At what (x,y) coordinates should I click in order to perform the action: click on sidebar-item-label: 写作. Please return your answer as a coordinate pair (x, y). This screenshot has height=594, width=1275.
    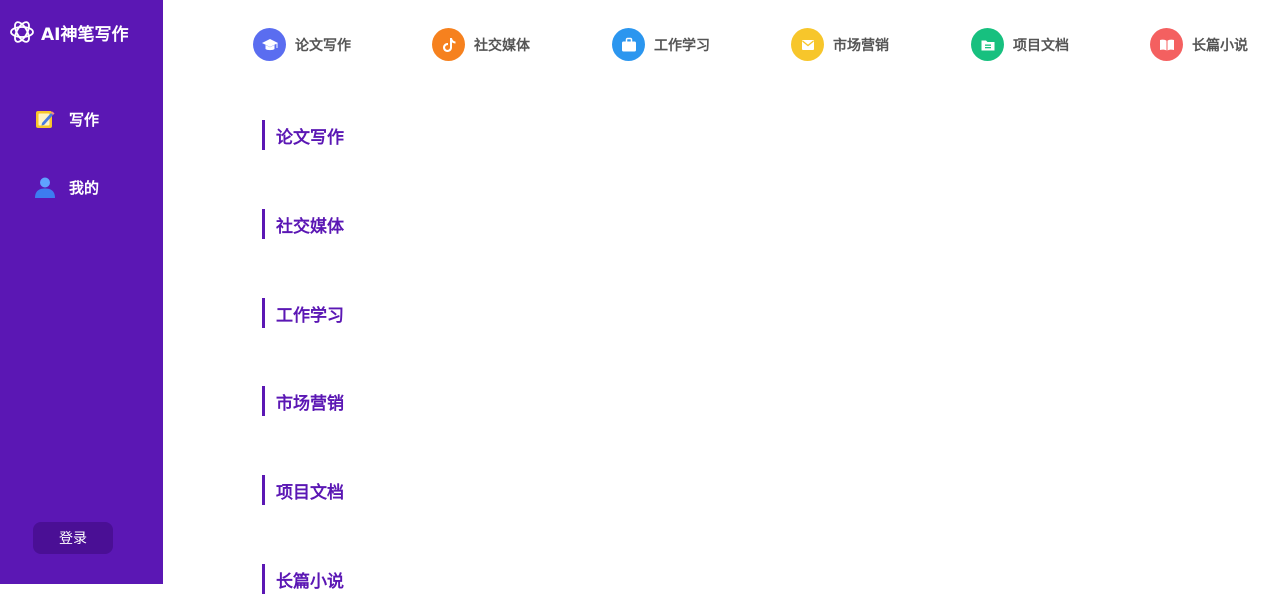
    Looking at the image, I should click on (84, 119).